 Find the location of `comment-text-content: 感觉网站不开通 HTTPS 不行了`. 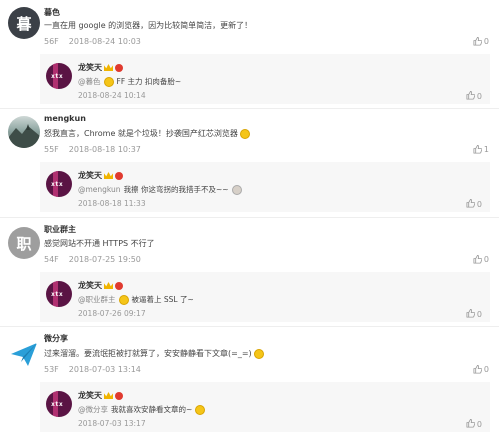

comment-text-content: 感觉网站不开通 HTTPS 不行了 is located at coordinates (99, 243).